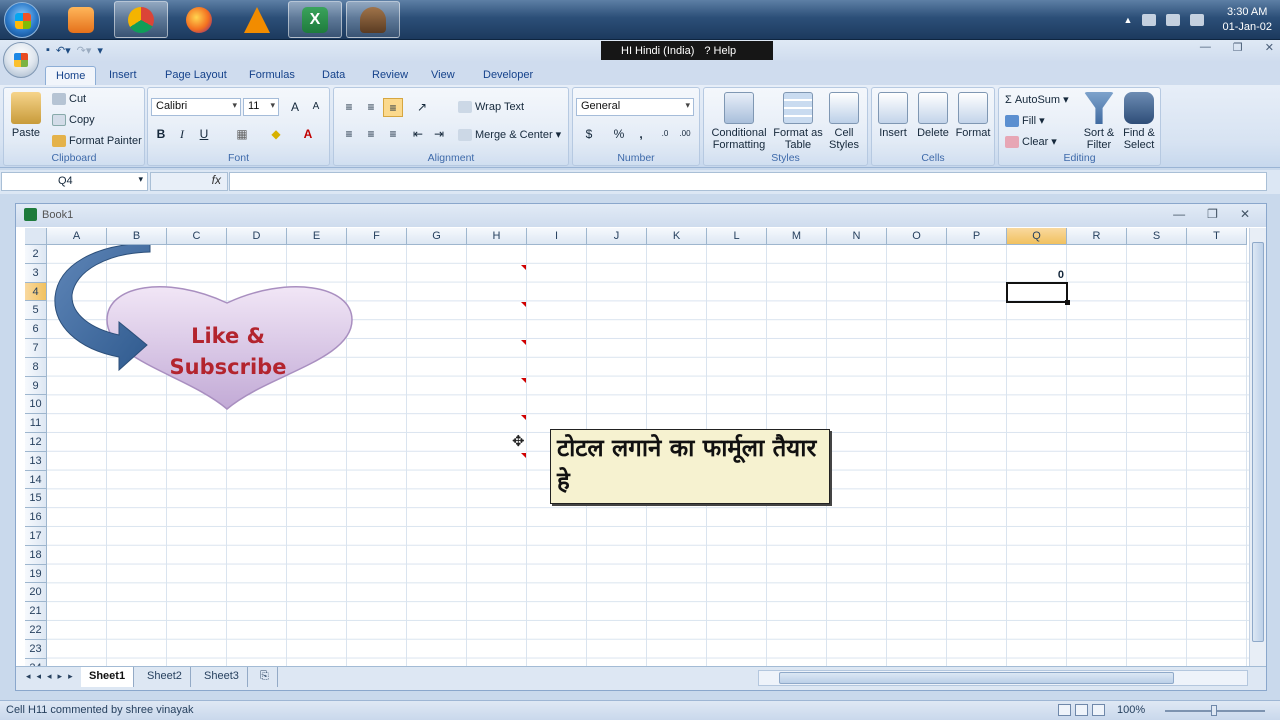 This screenshot has height=720, width=1280. Describe the element at coordinates (1128, 20) in the screenshot. I see `tray-arrow-icon: ▲` at that location.